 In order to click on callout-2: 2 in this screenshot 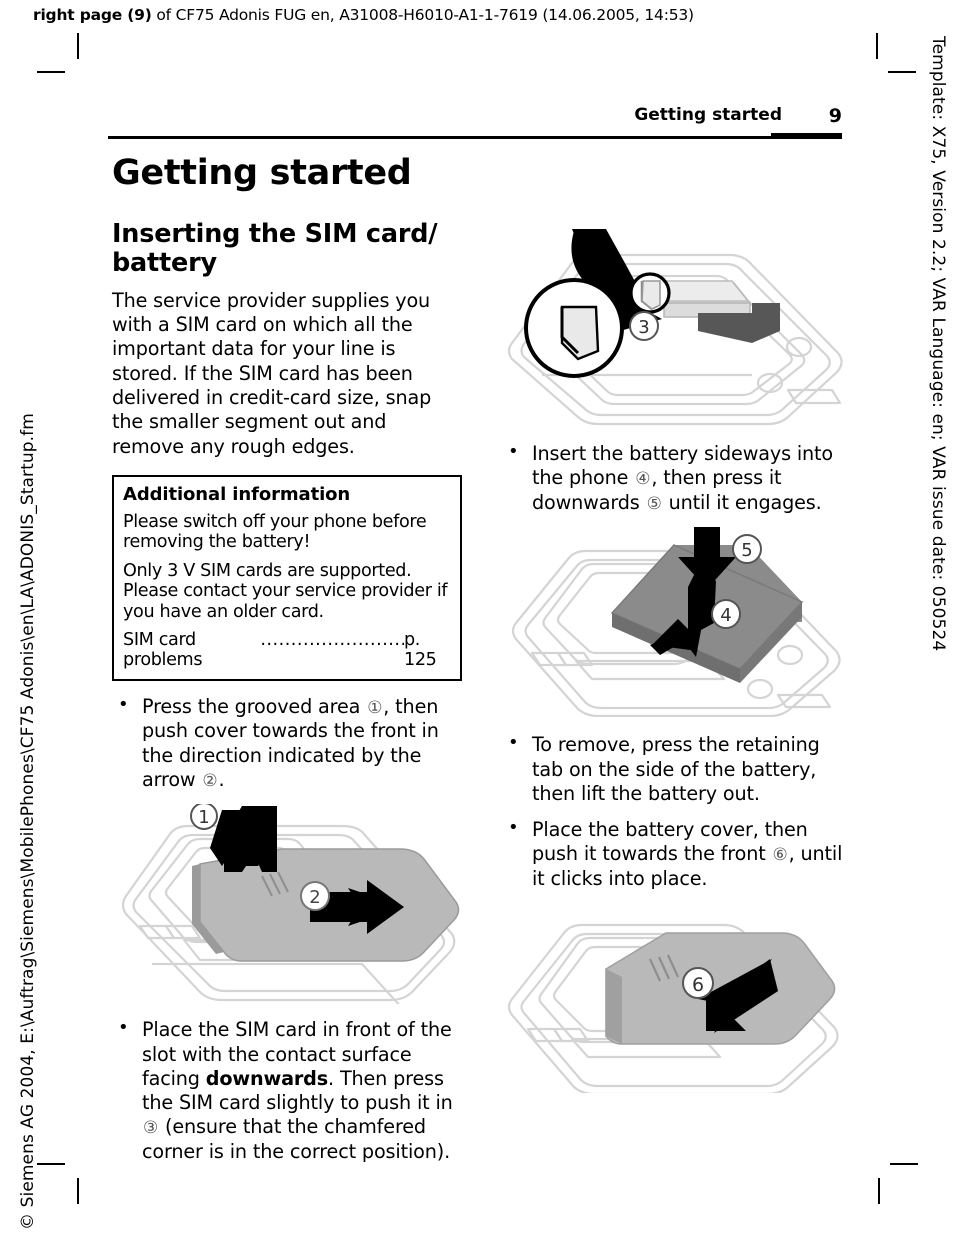, I will do `click(315, 896)`.